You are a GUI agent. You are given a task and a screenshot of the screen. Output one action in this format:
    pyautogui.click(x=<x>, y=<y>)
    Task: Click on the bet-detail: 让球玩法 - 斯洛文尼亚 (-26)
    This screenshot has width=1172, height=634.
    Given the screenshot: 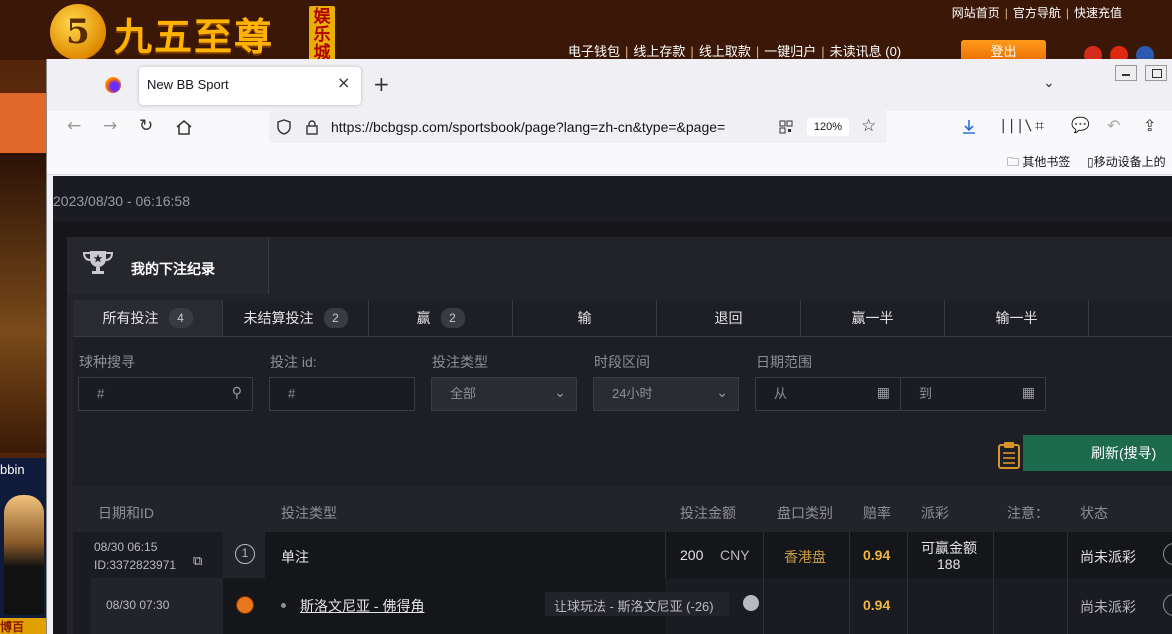 What is the action you would take?
    pyautogui.click(x=634, y=606)
    